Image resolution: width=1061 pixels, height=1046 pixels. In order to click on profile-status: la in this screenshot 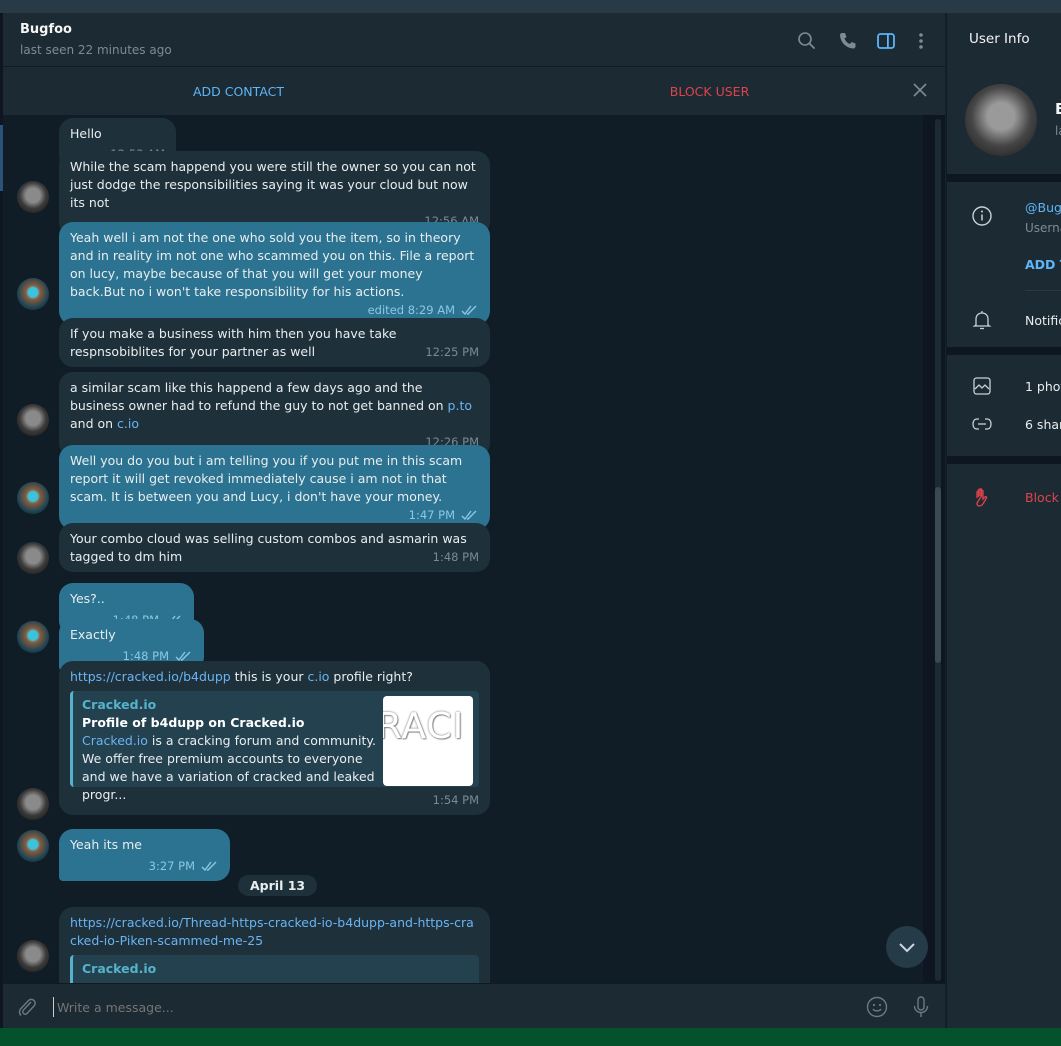, I will do `click(1058, 131)`.